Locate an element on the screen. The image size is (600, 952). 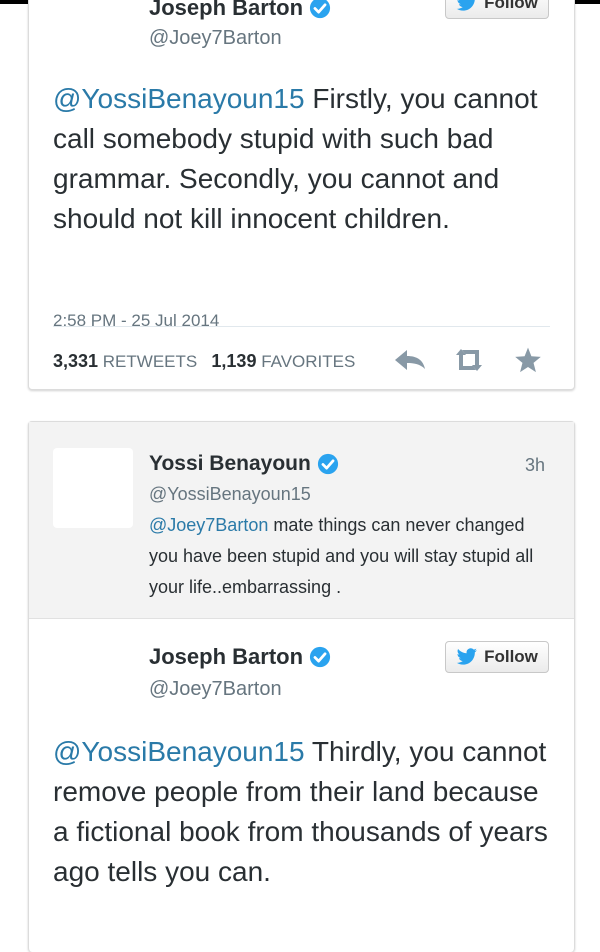
mention-link: @Joey7Barton is located at coordinates (208, 525).